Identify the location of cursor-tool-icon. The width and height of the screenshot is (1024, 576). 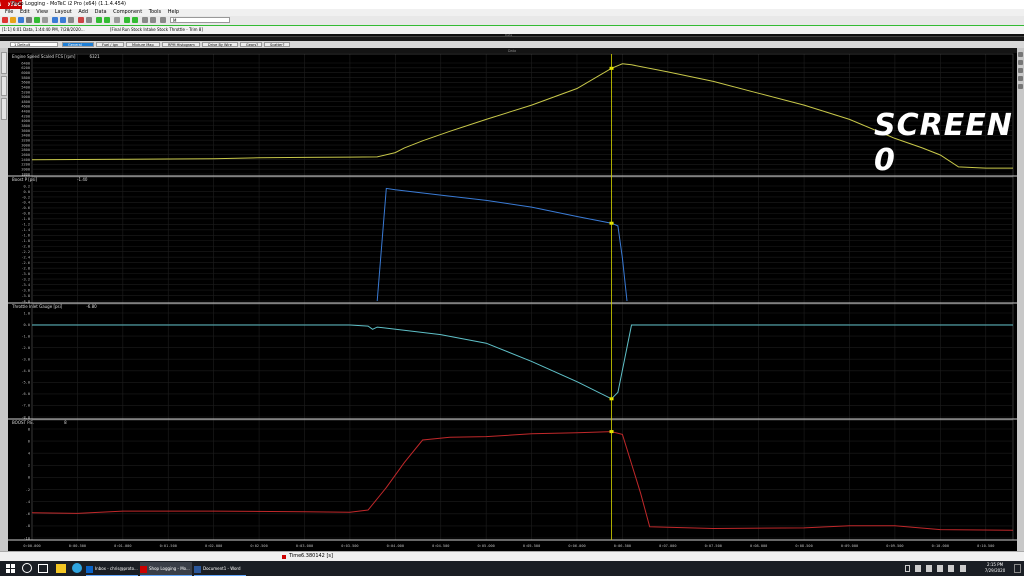
(1020, 54).